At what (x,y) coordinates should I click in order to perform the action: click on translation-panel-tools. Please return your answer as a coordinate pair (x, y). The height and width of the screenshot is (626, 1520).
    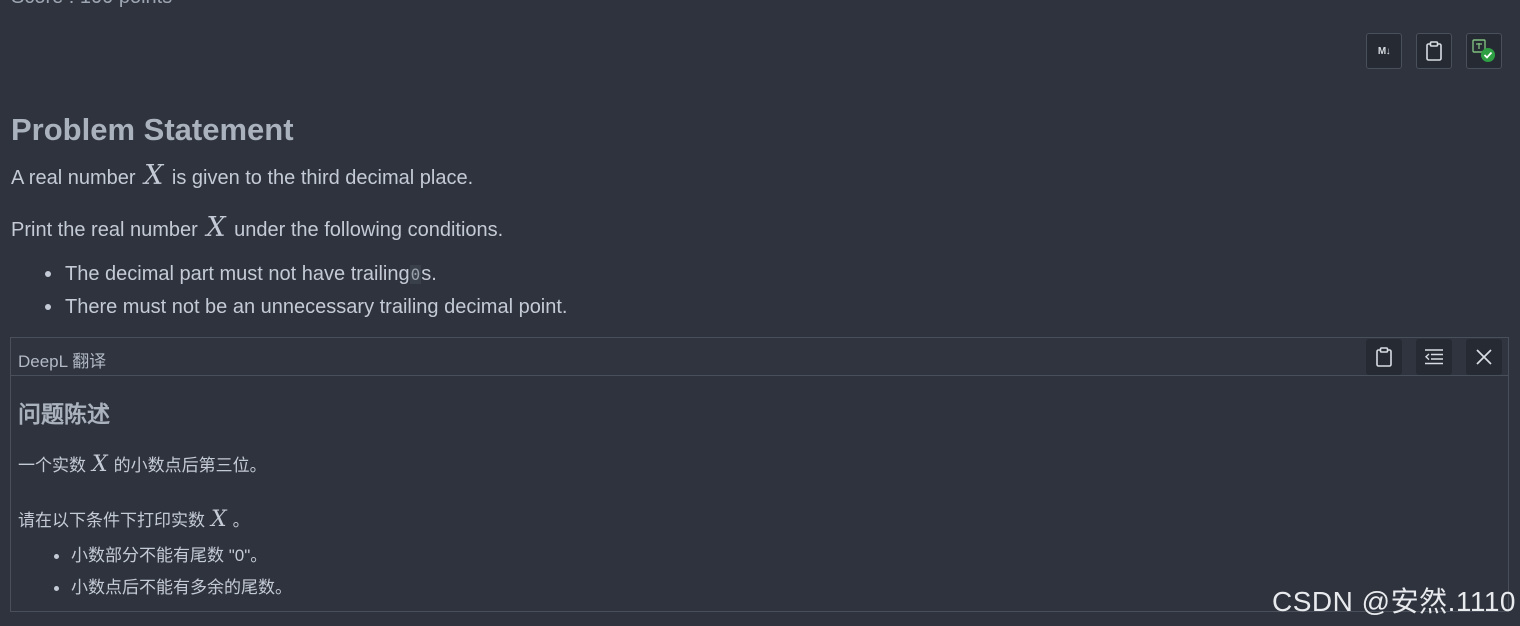
    Looking at the image, I should click on (1434, 357).